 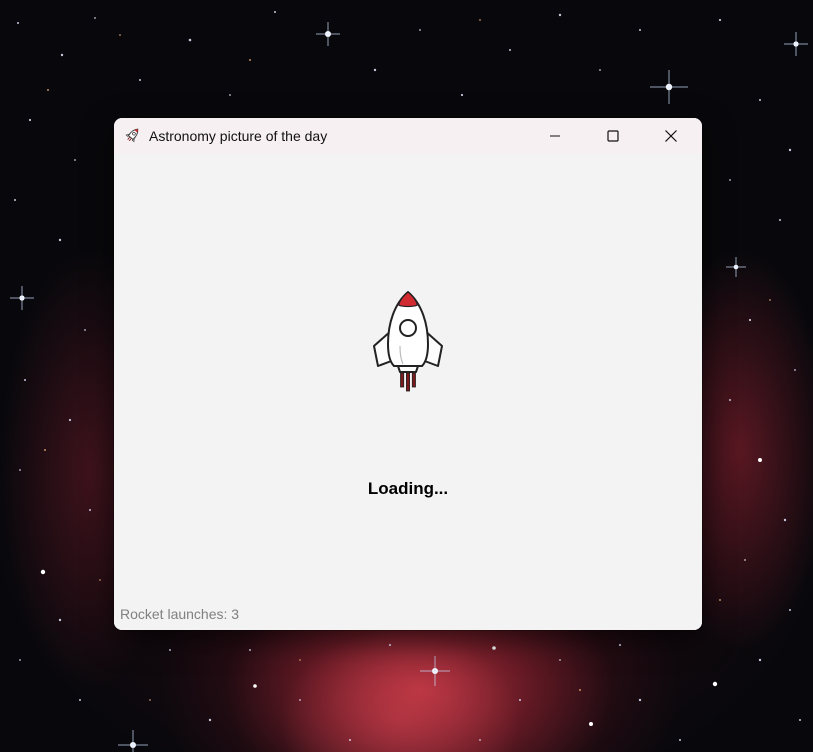 I want to click on window-title: Astronomy picture of the day, so click(x=238, y=136).